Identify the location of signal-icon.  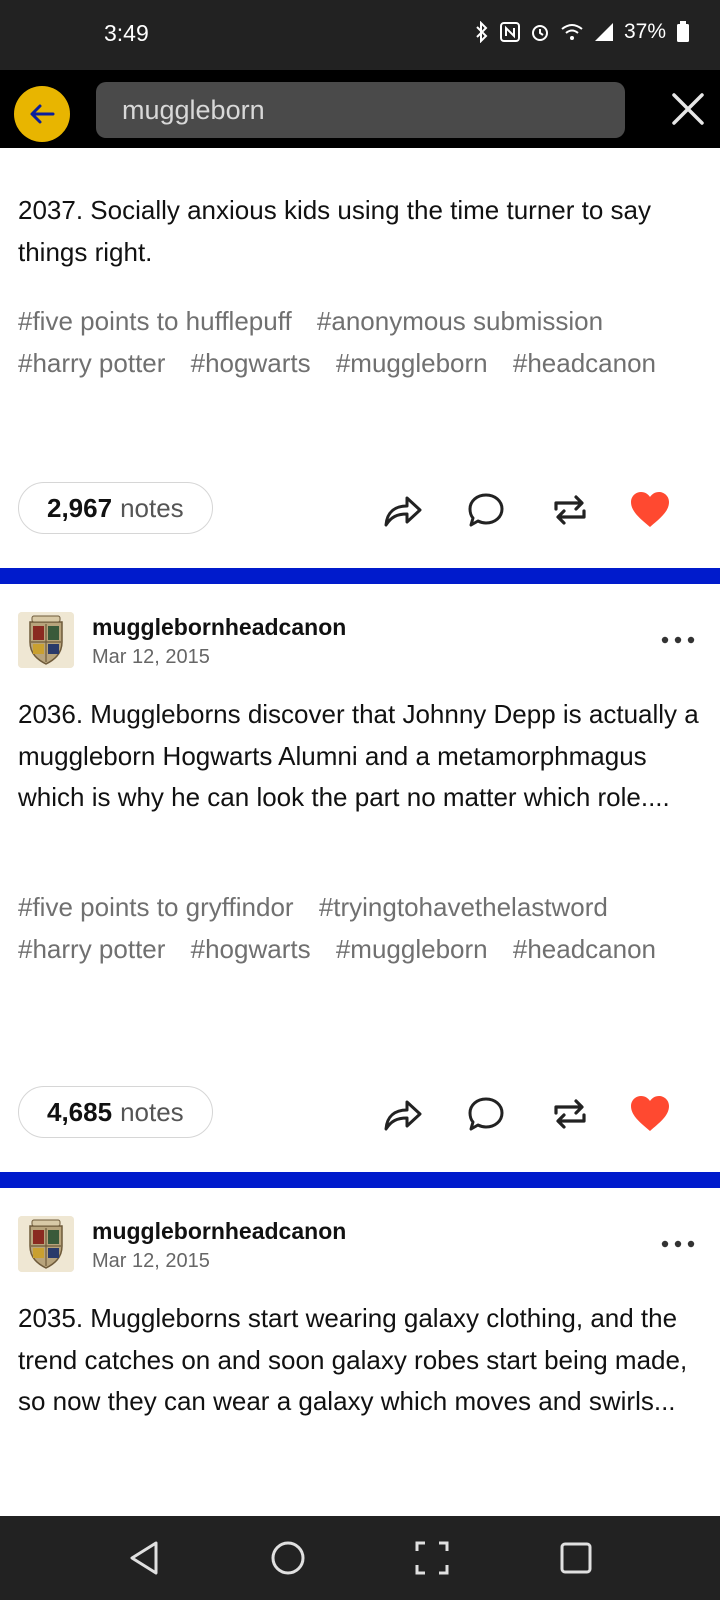
(604, 32).